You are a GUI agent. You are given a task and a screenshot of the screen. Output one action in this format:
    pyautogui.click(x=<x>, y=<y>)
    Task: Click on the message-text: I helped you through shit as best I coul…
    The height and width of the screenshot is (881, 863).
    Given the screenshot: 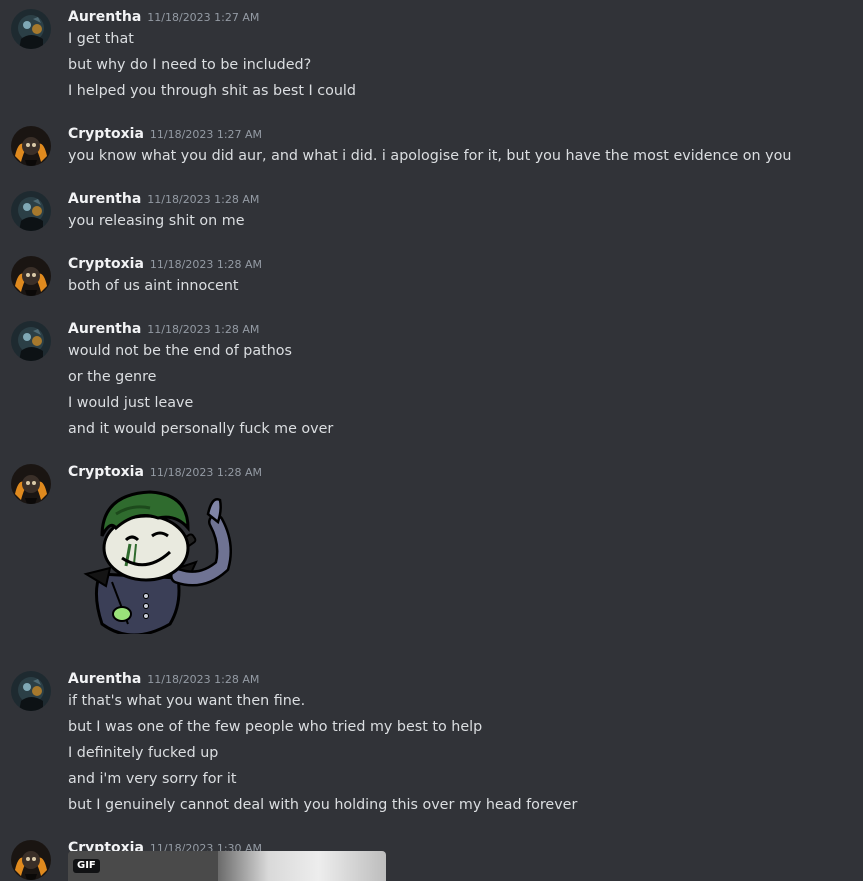 What is the action you would take?
    pyautogui.click(x=212, y=91)
    